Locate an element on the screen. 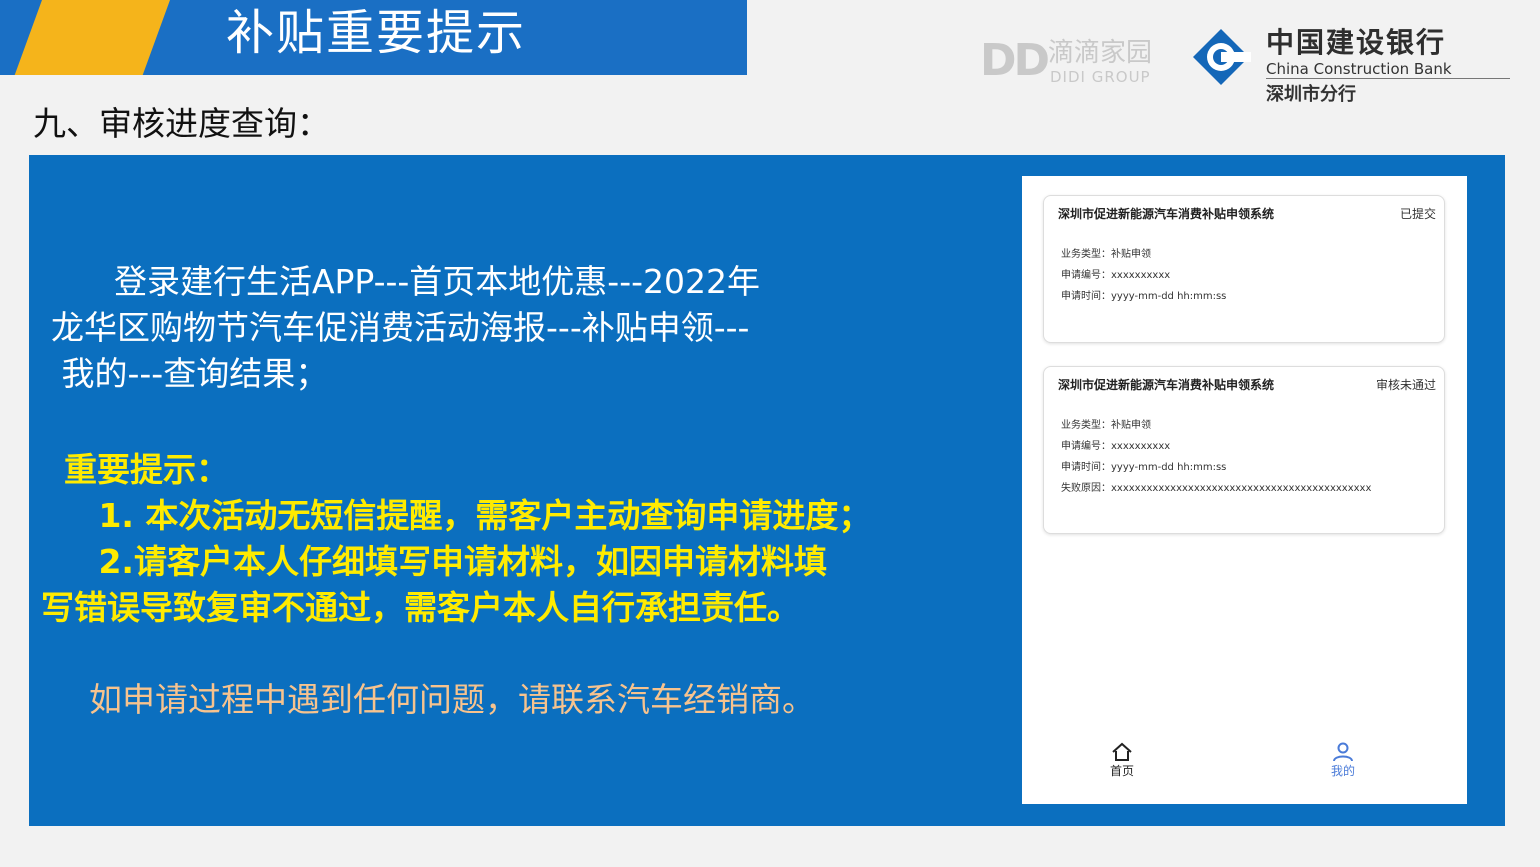 The image size is (1540, 867). section-heading: 九、审核进度查询： is located at coordinates (181, 123).